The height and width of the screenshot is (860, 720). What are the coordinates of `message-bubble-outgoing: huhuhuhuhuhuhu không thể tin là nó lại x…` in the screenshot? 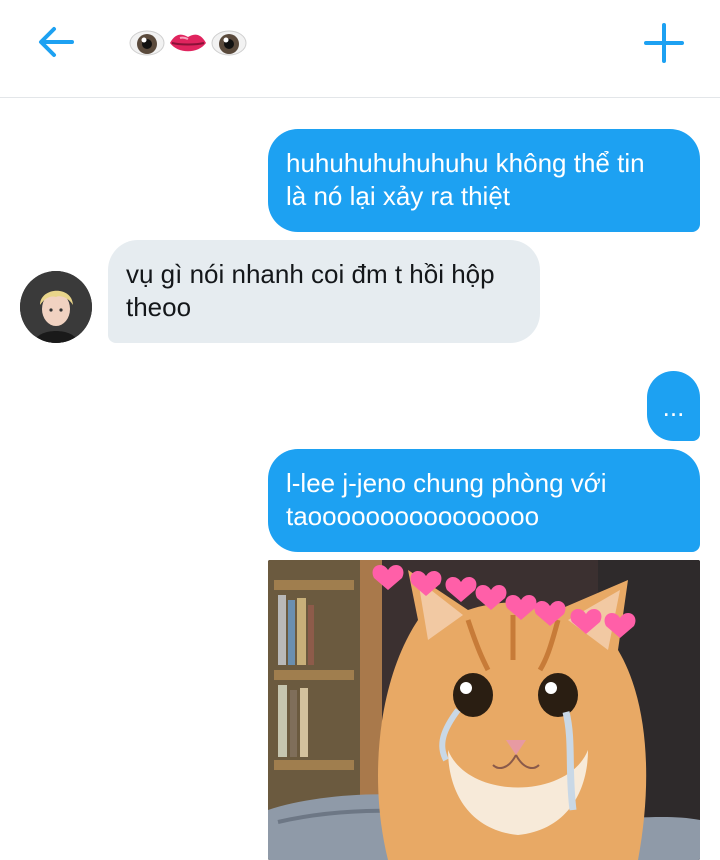 It's located at (484, 180).